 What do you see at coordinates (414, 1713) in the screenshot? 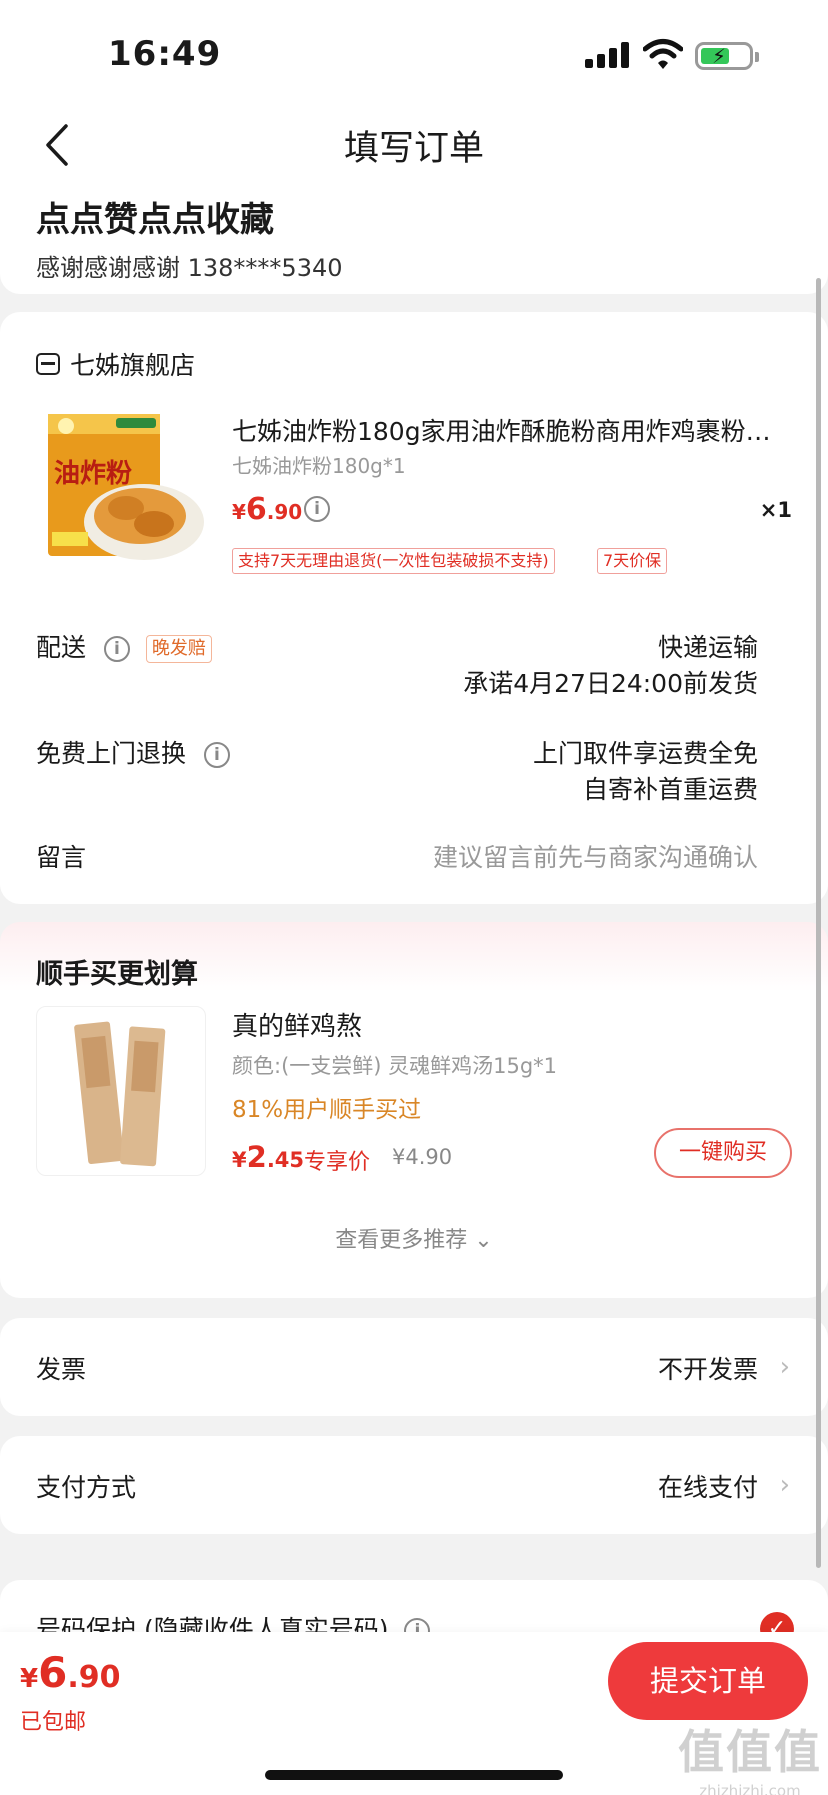
I see `checkout-bar: ¥6.90 已包邮 提交订单 值值值 zhizhizhi.com` at bounding box center [414, 1713].